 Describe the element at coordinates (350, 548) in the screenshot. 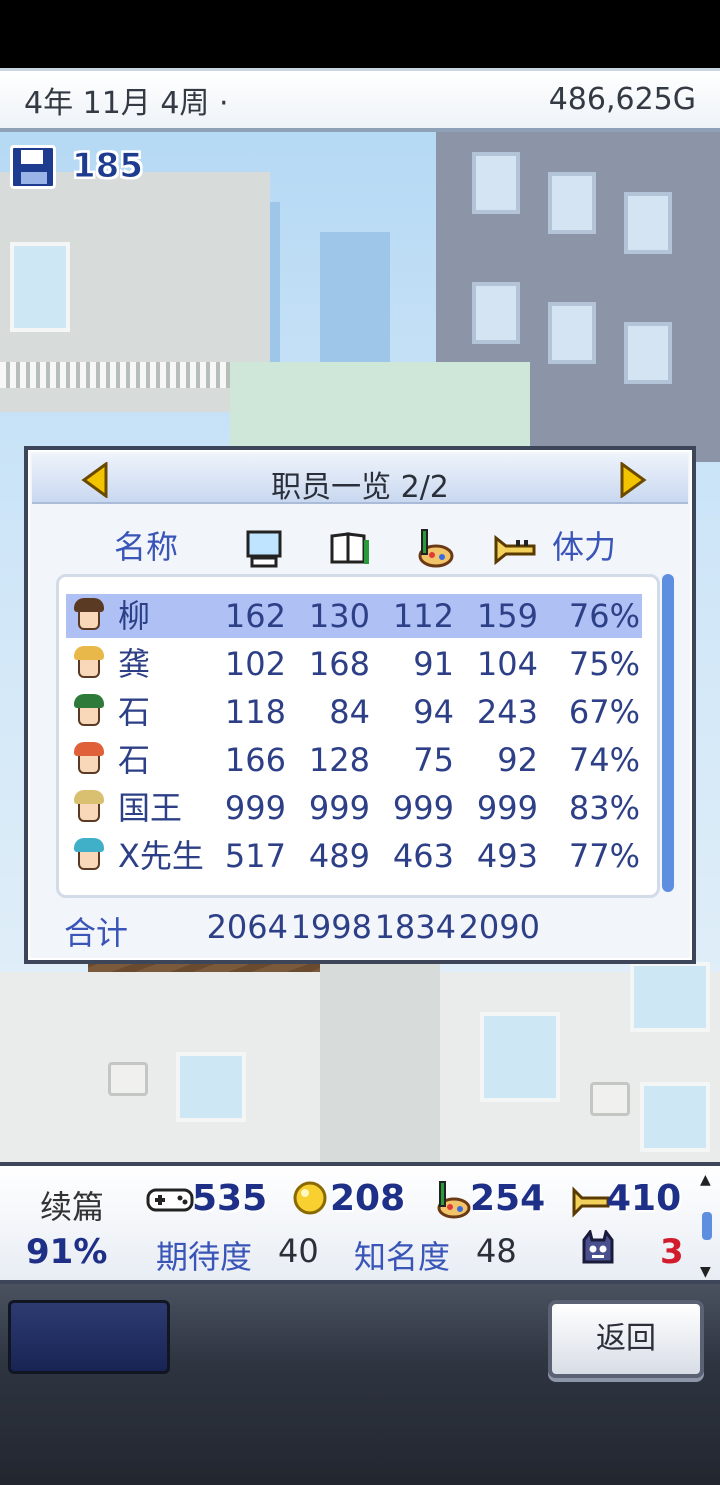

I see `book-icon` at that location.